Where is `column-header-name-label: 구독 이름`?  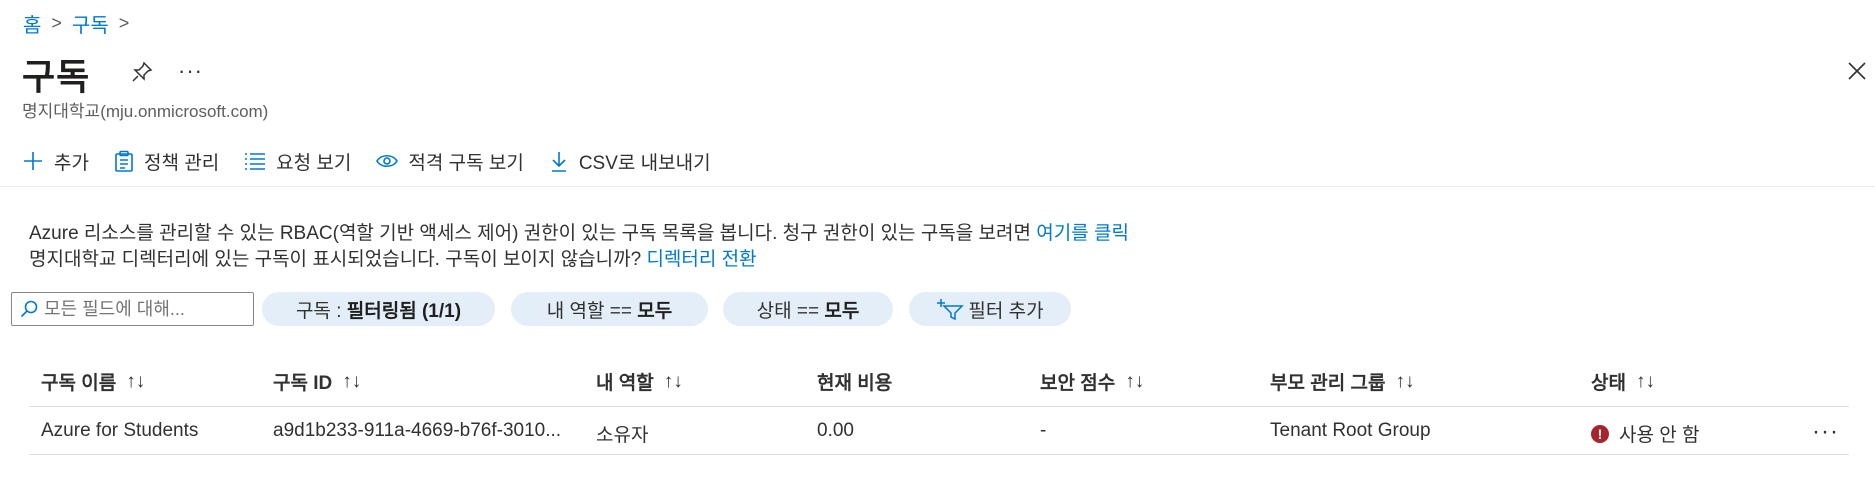
column-header-name-label: 구독 이름 is located at coordinates (79, 383).